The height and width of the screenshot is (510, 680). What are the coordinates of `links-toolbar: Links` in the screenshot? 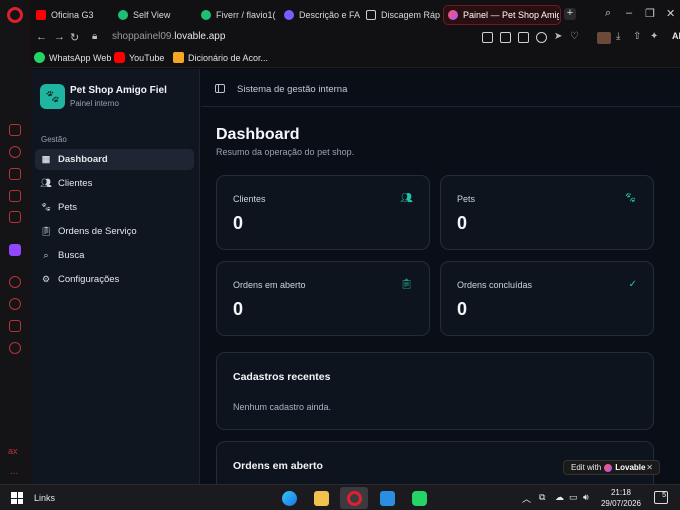 It's located at (44, 498).